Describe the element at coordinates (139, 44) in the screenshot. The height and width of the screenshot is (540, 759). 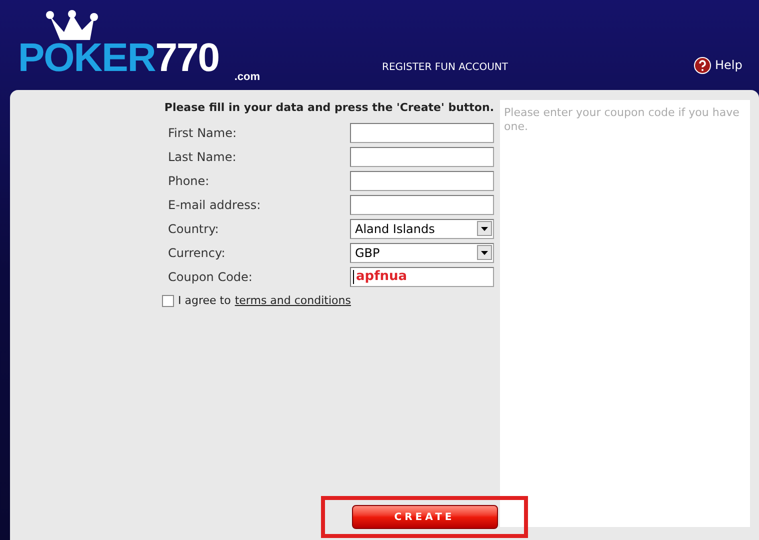
I see `logo: POKER770 .com` at that location.